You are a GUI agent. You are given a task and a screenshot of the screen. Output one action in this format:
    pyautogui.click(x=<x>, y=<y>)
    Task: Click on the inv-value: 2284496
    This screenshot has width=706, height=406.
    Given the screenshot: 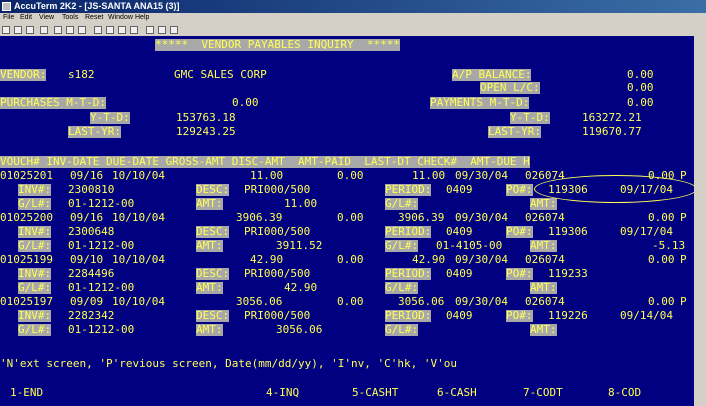 What is the action you would take?
    pyautogui.click(x=91, y=273)
    